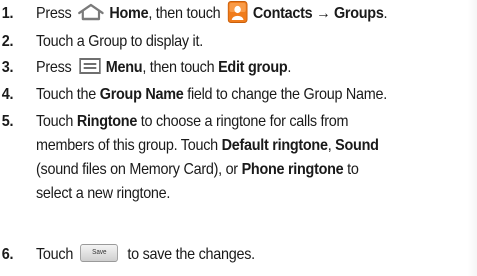 The width and height of the screenshot is (477, 276). I want to click on save-button-image: Save, so click(99, 252).